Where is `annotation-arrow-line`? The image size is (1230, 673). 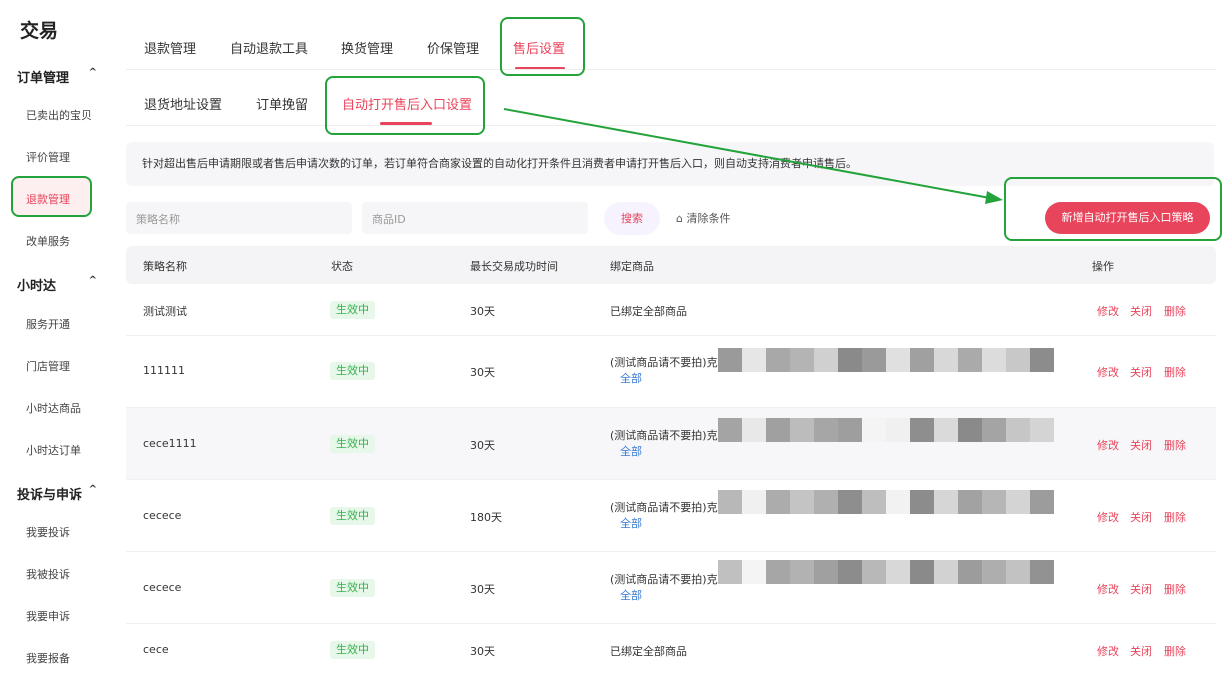
annotation-arrow-line is located at coordinates (747, 153).